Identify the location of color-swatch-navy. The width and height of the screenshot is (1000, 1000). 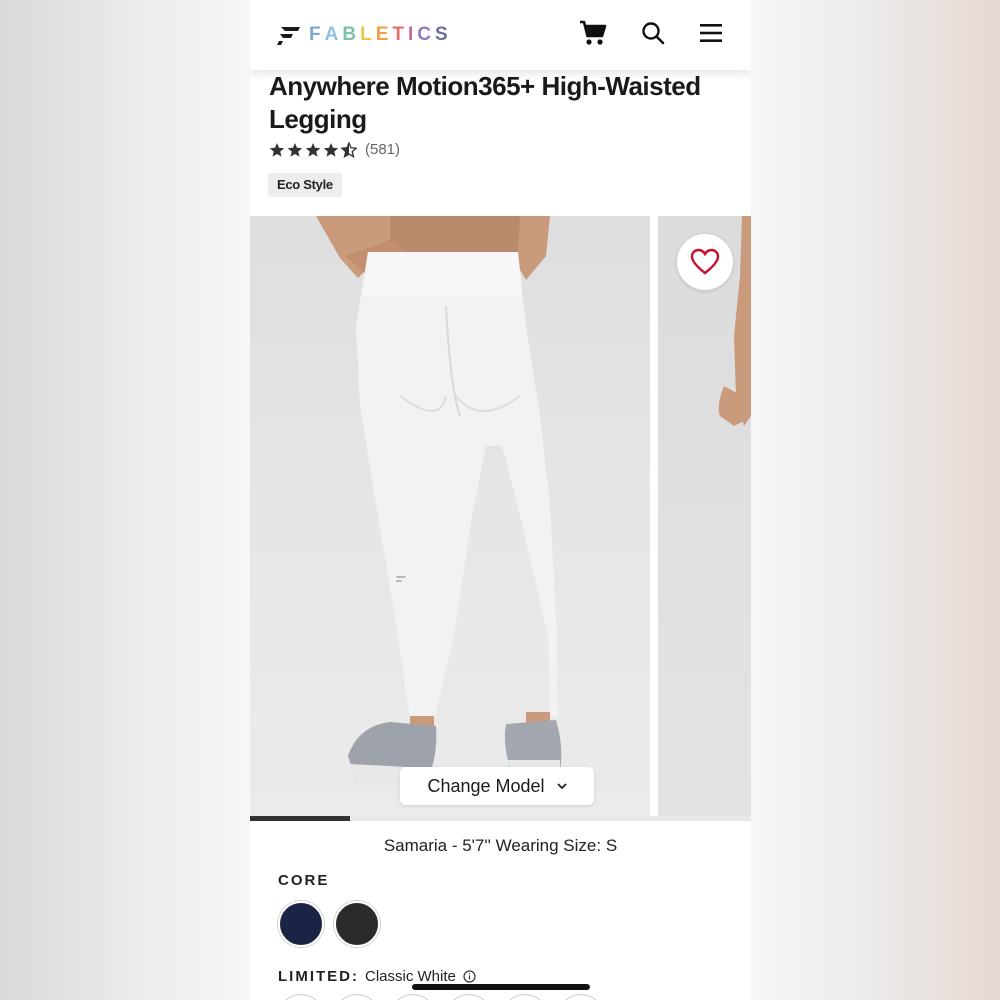
(301, 924).